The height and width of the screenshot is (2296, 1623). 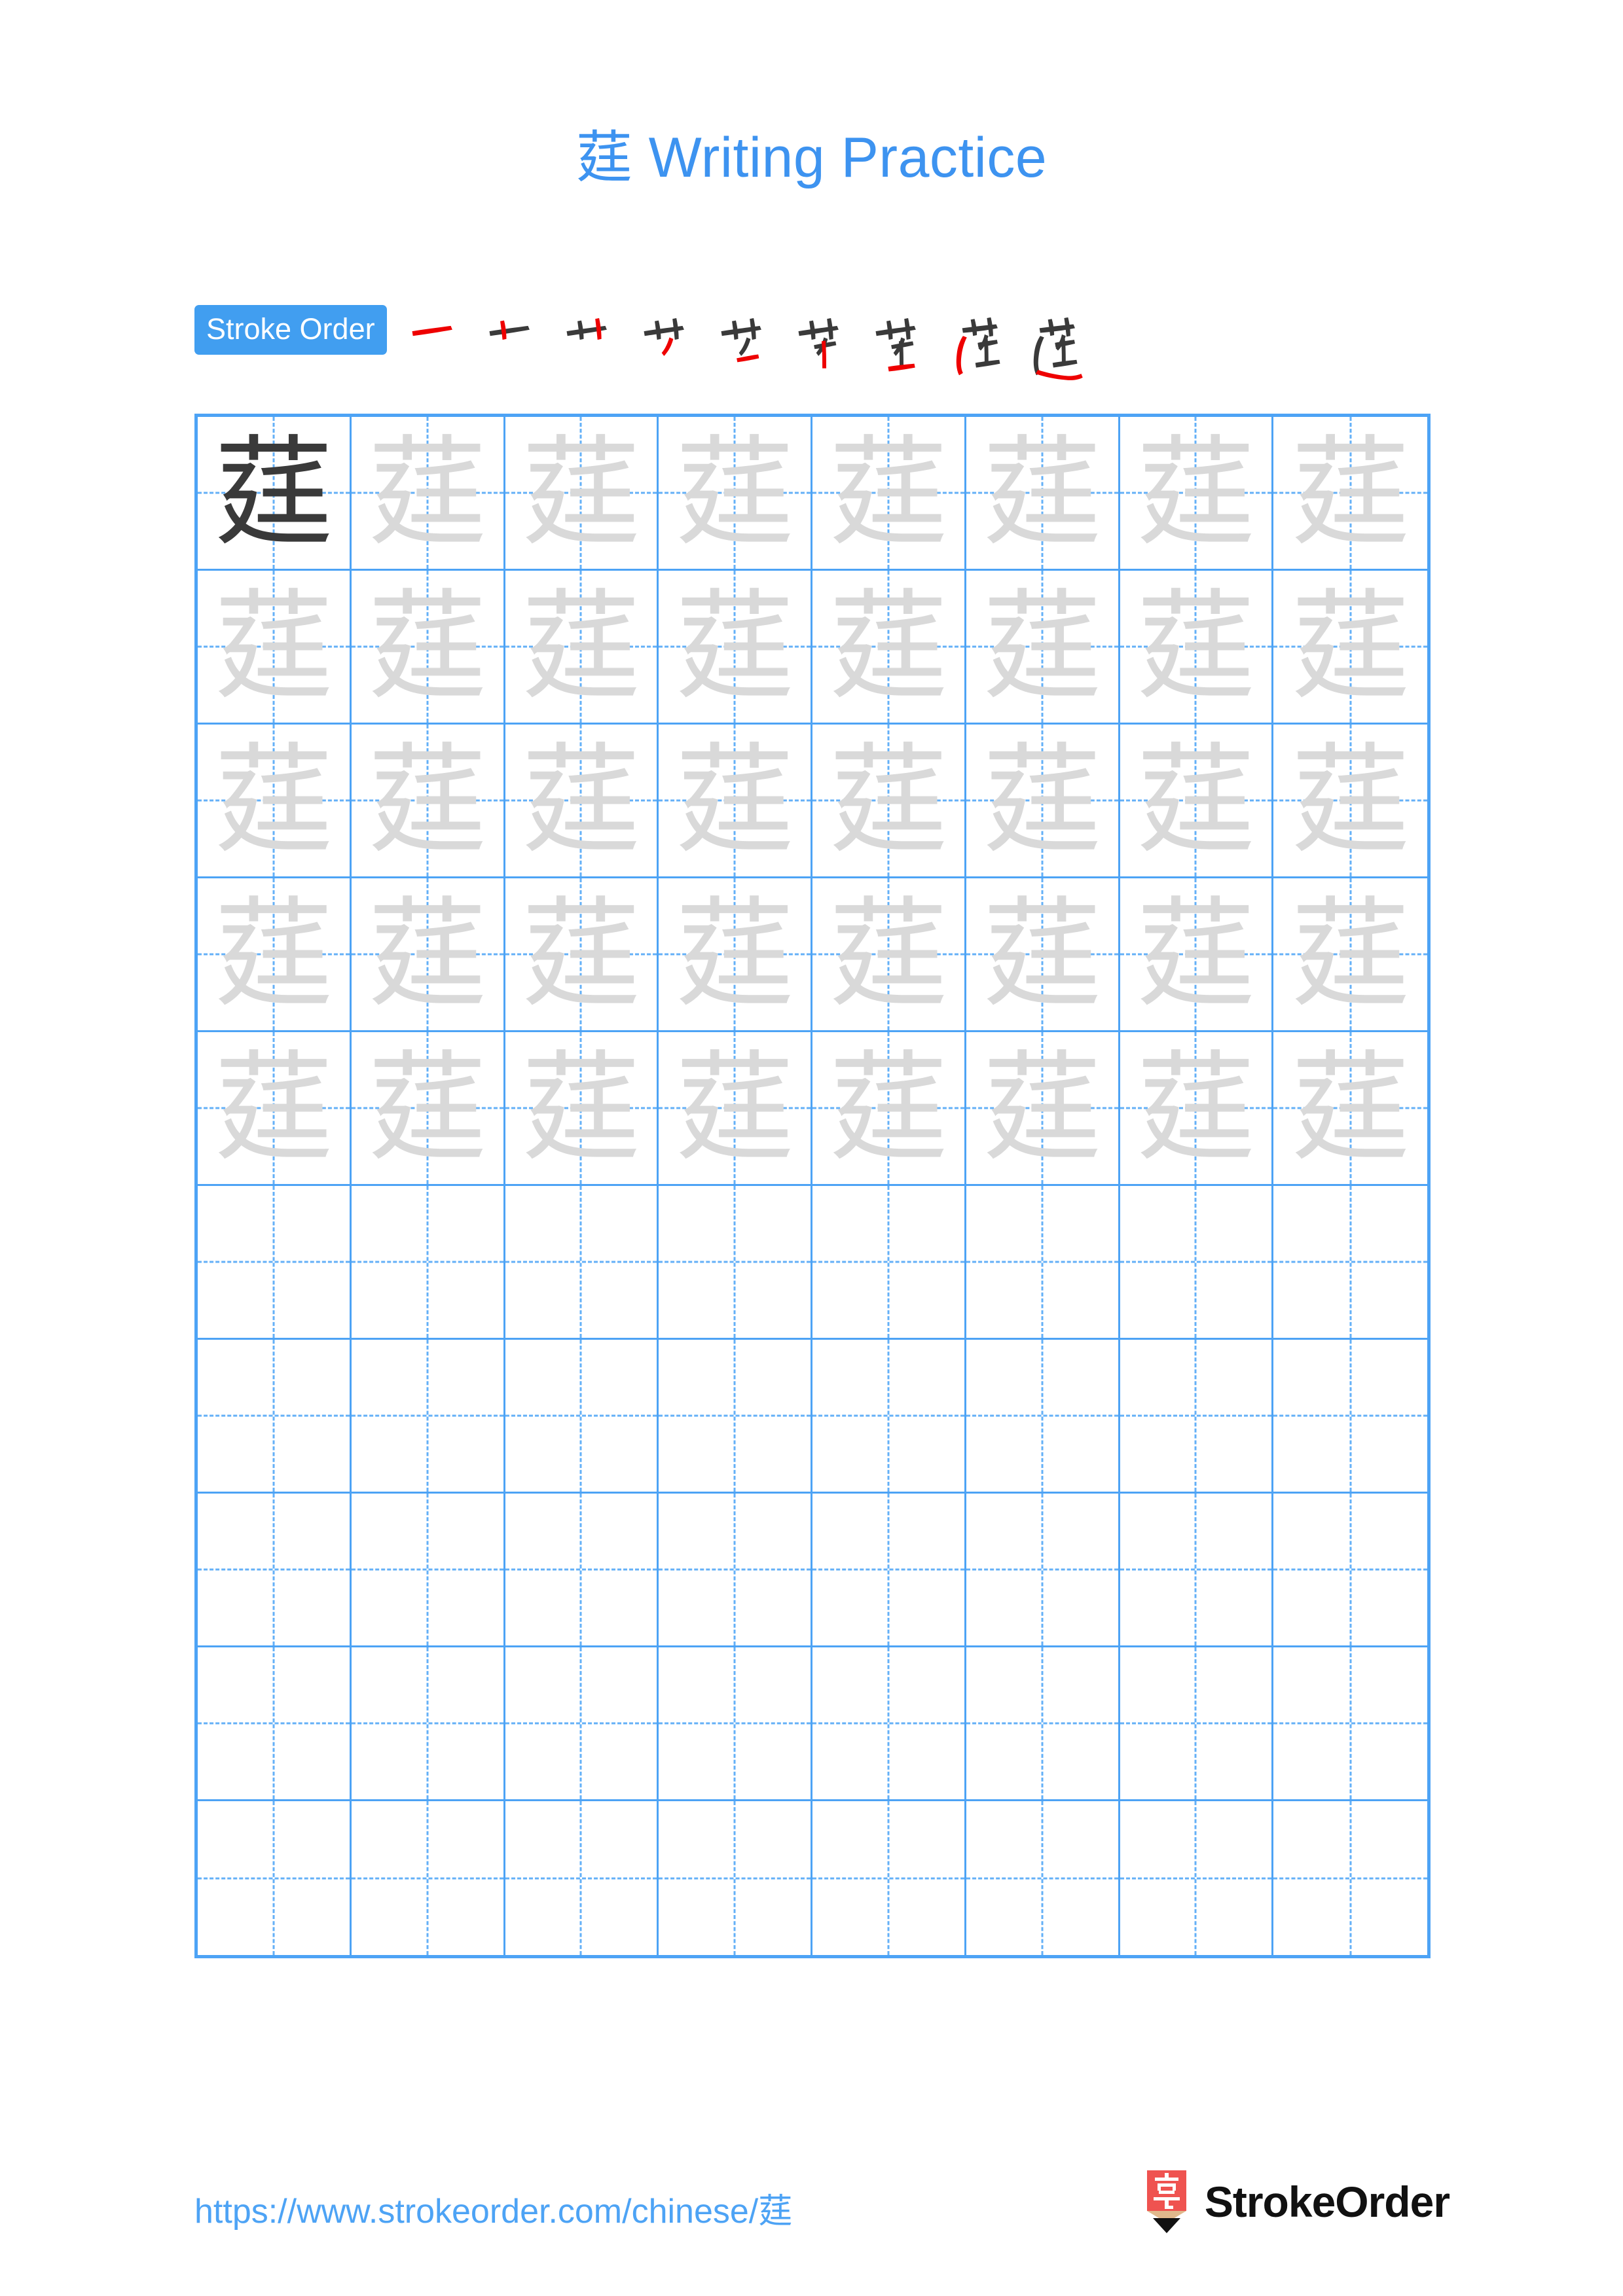 What do you see at coordinates (1296, 2201) in the screenshot?
I see `brand-logo: StrokeOrder` at bounding box center [1296, 2201].